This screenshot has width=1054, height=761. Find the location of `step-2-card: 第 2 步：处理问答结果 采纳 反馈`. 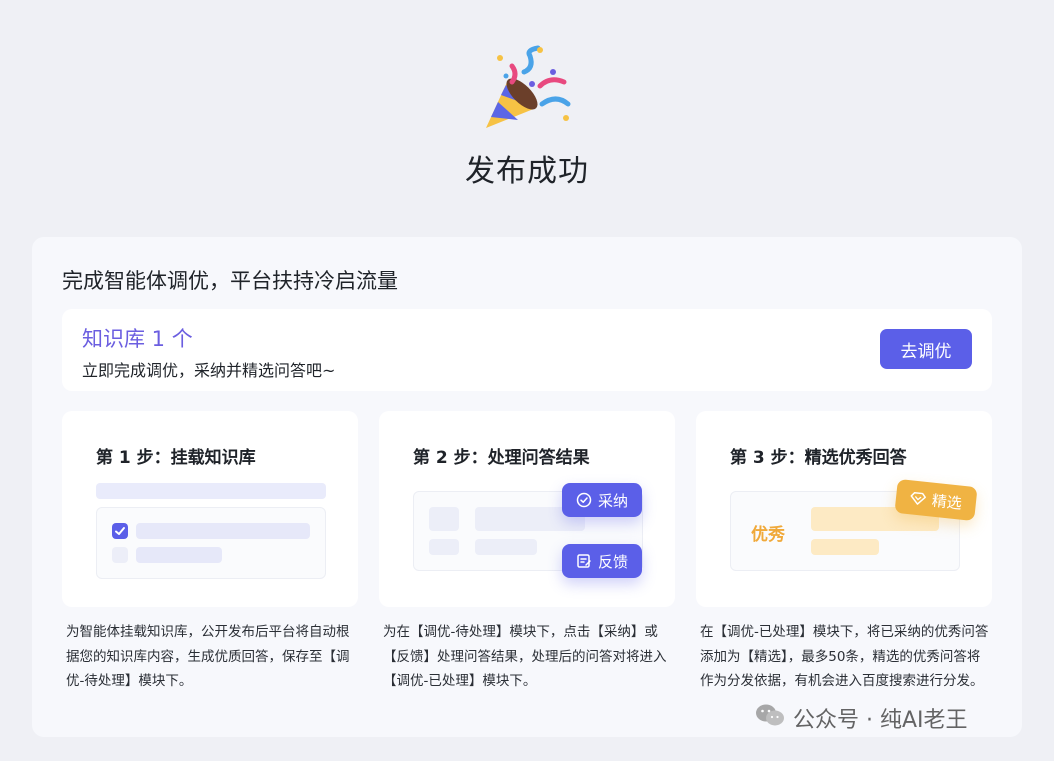

step-2-card: 第 2 步：处理问答结果 采纳 反馈 is located at coordinates (527, 509).